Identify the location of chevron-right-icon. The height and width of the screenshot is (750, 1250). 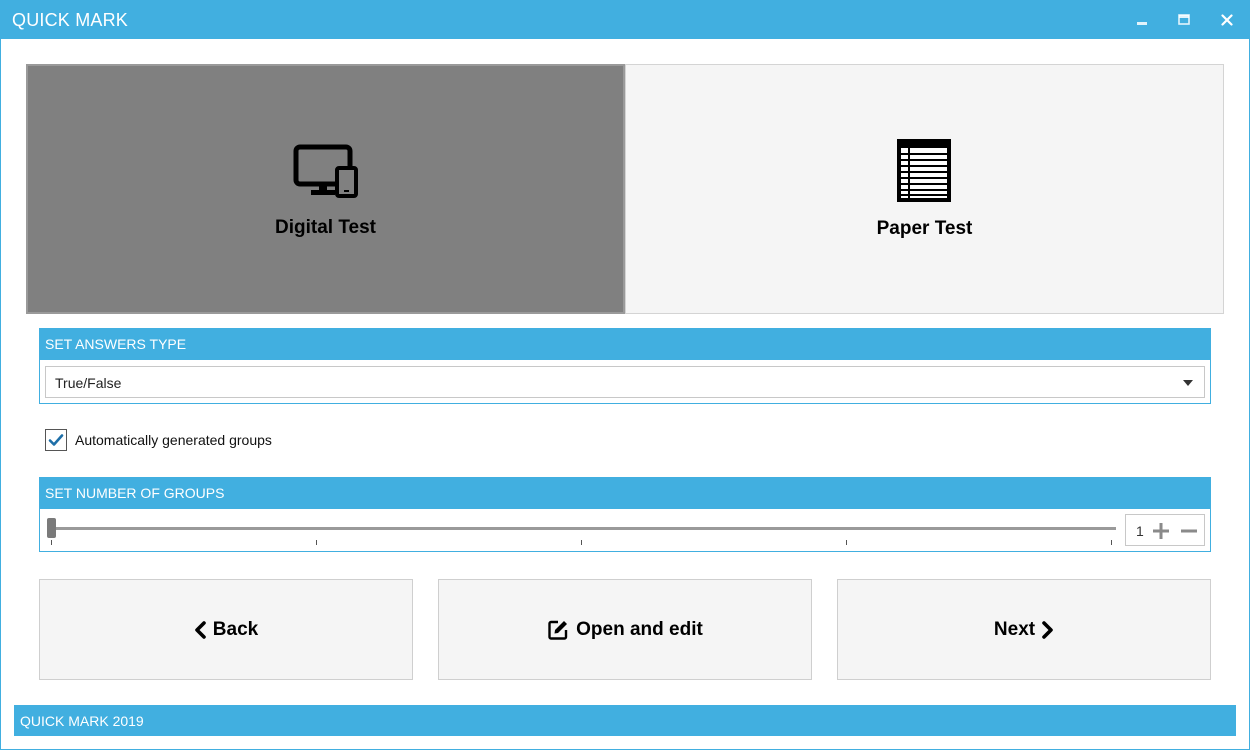
(1047, 629).